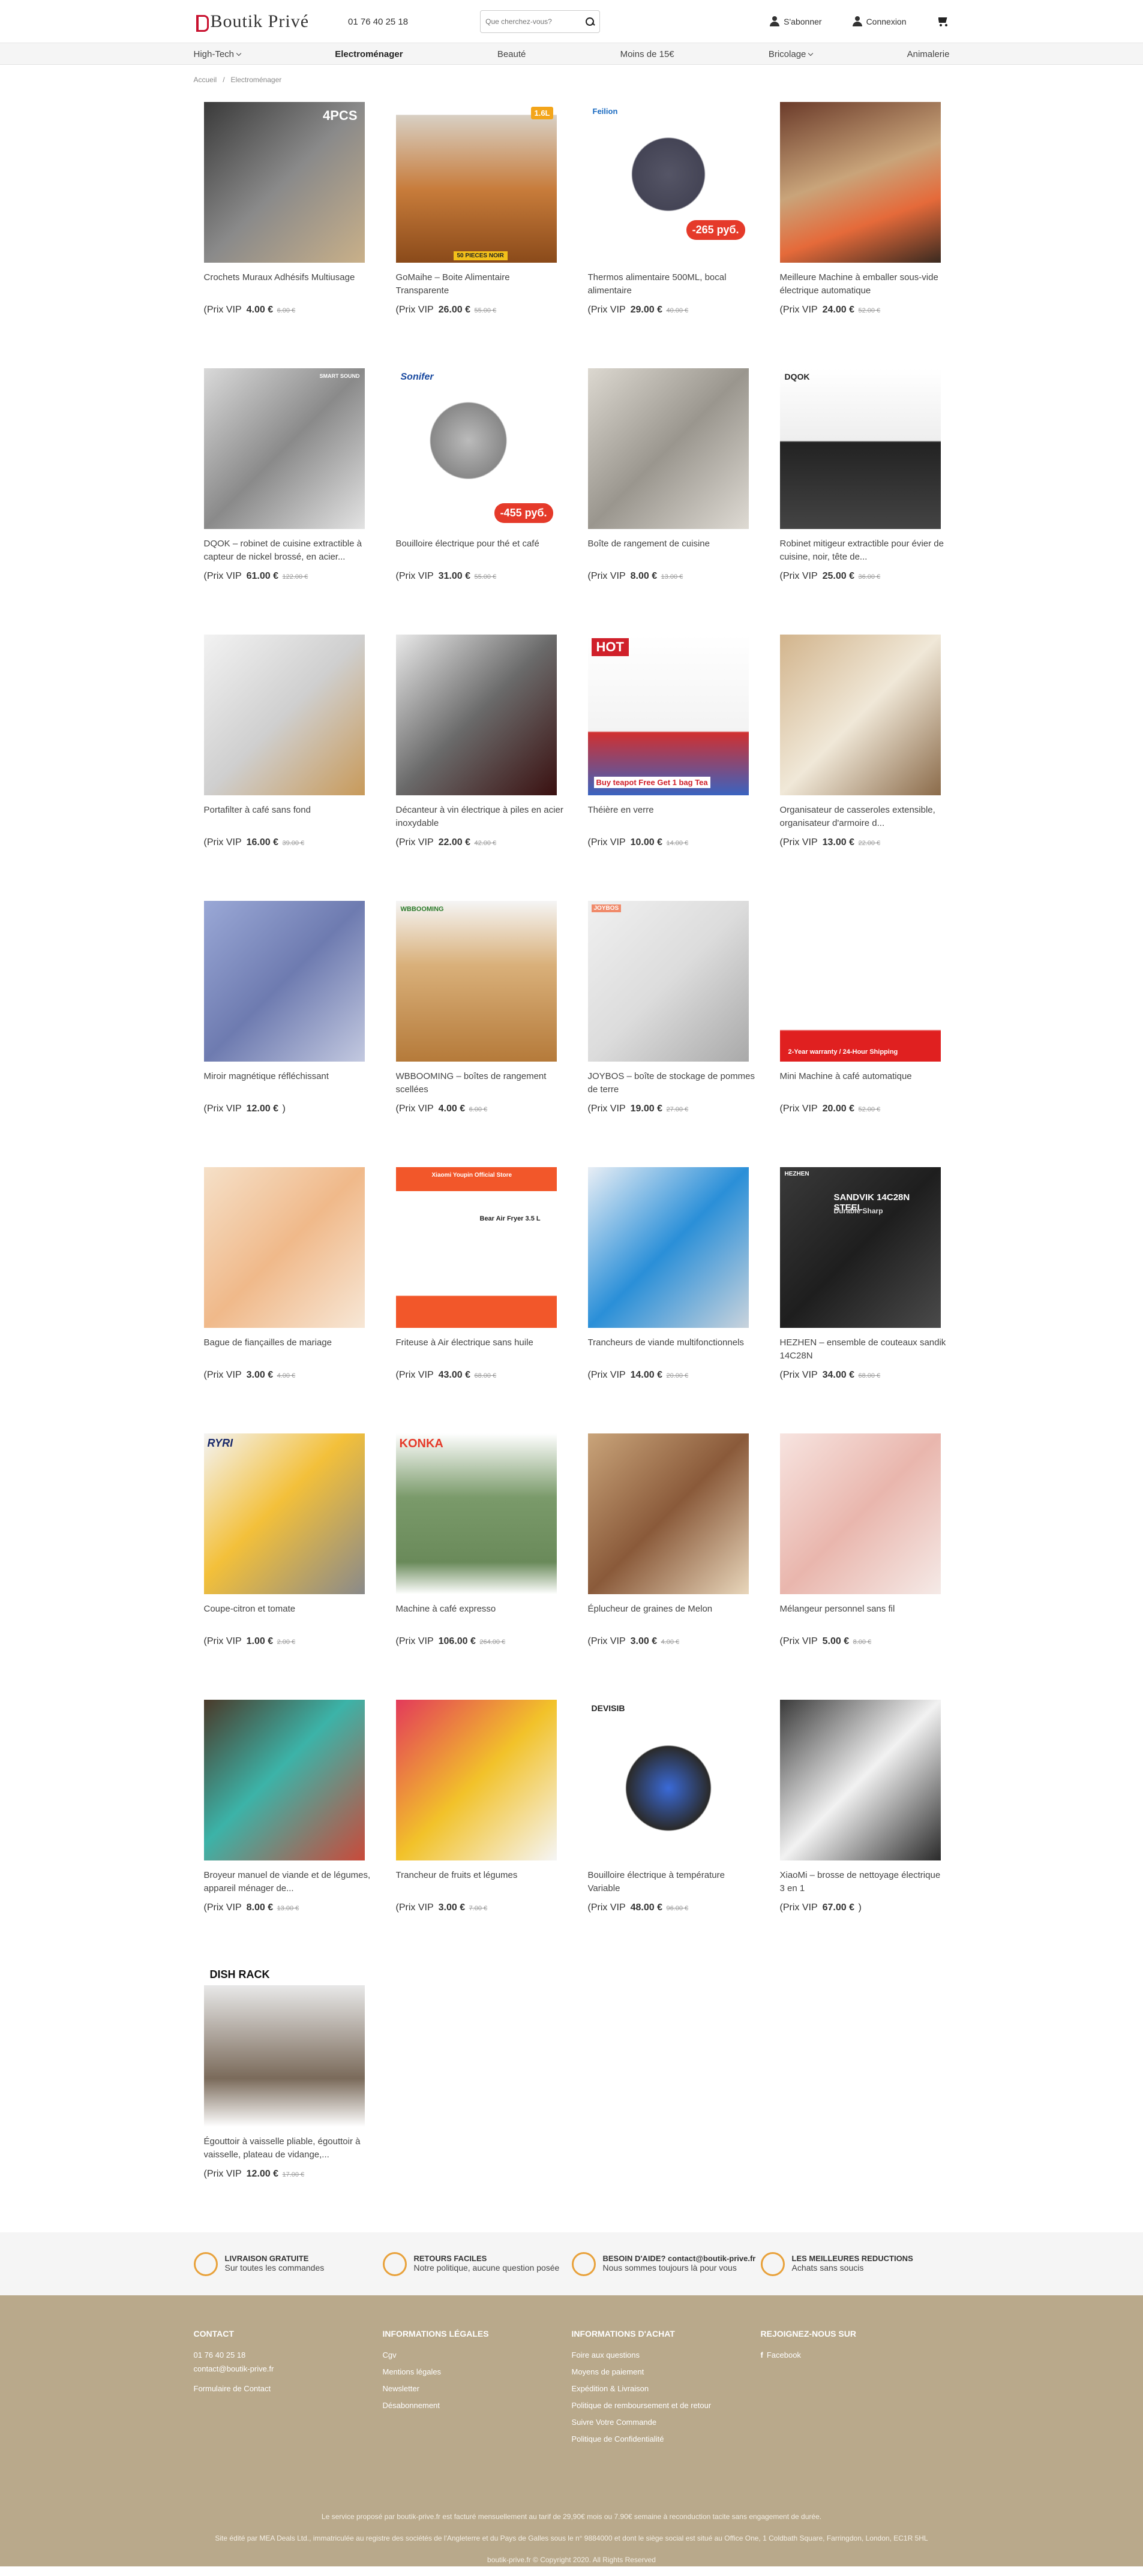 The image size is (1143, 2576). Describe the element at coordinates (477, 2372) in the screenshot. I see `footer-link: Mentions légales` at that location.